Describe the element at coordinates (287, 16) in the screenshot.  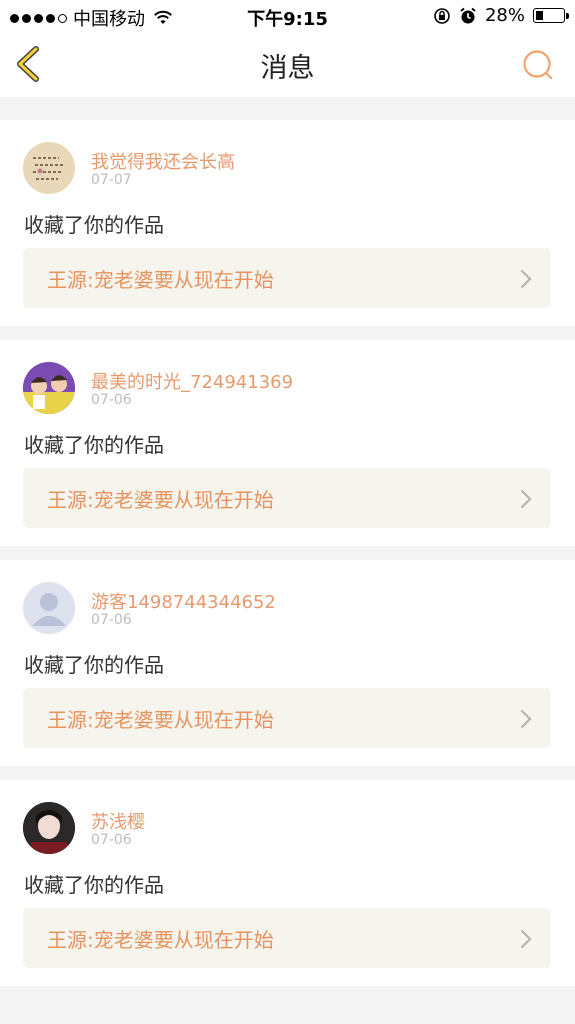
I see `status-bar: 中国移动 下午9:15 28%` at that location.